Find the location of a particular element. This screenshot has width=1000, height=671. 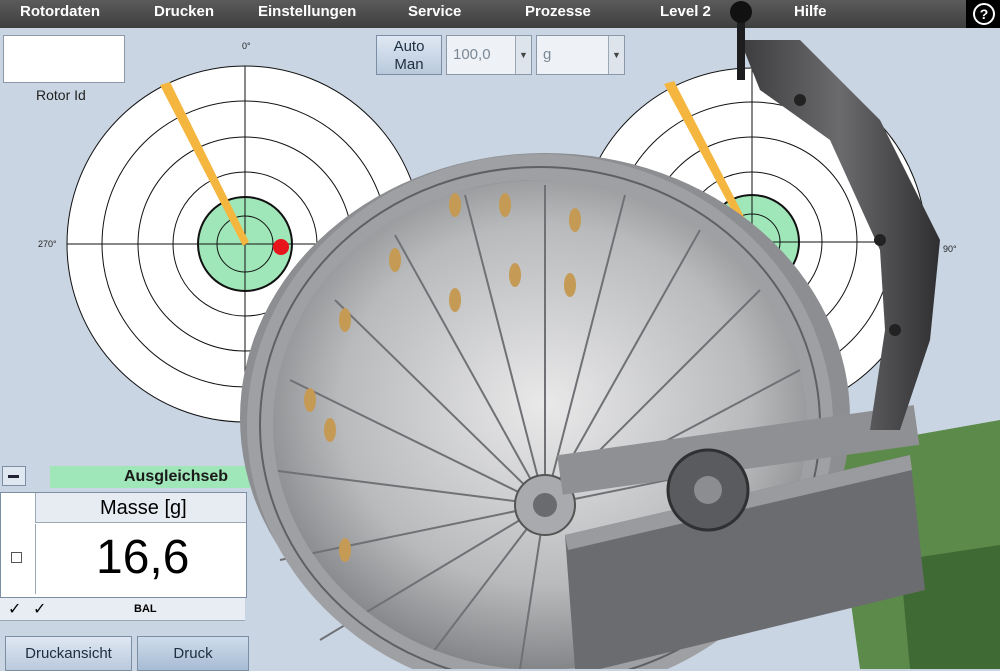

clamp-handle is located at coordinates (741, 50).